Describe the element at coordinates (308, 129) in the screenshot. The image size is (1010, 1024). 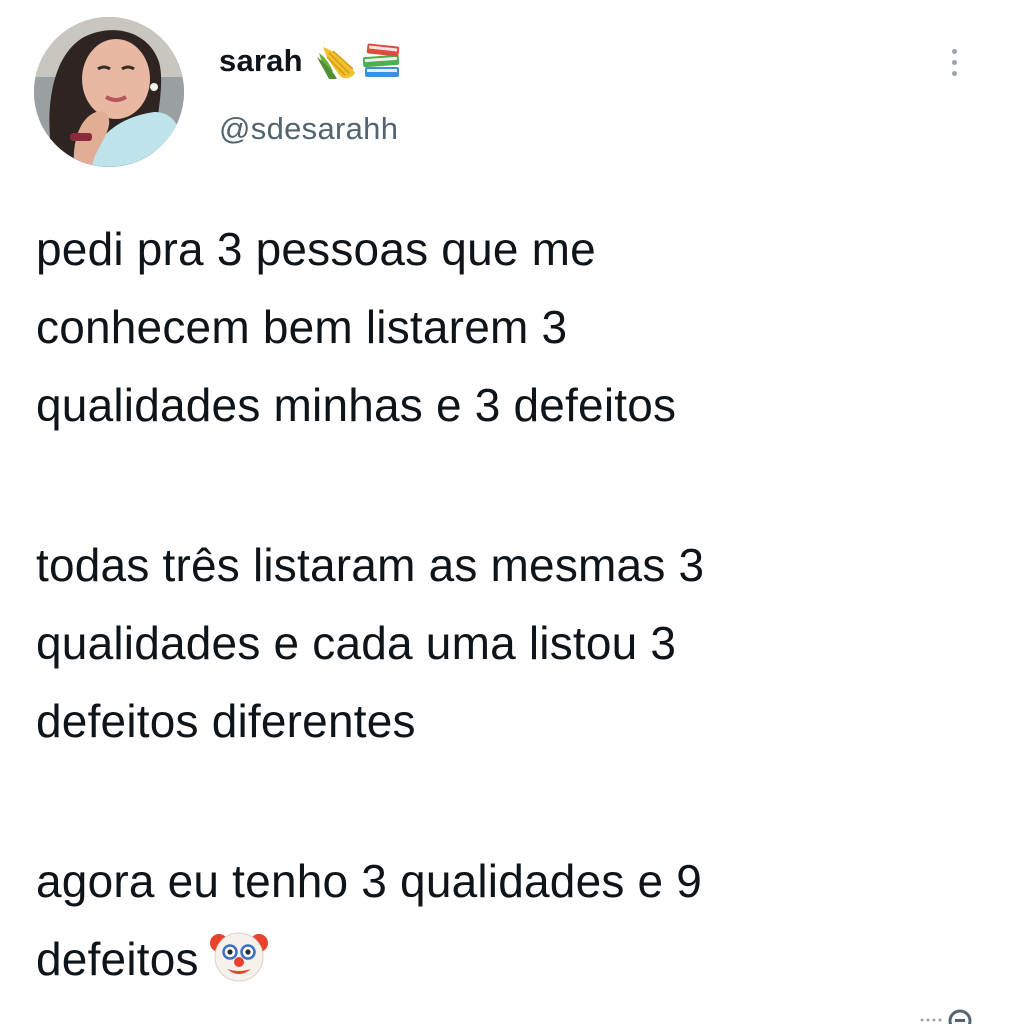
I see `author-handle: @sdesarahh` at that location.